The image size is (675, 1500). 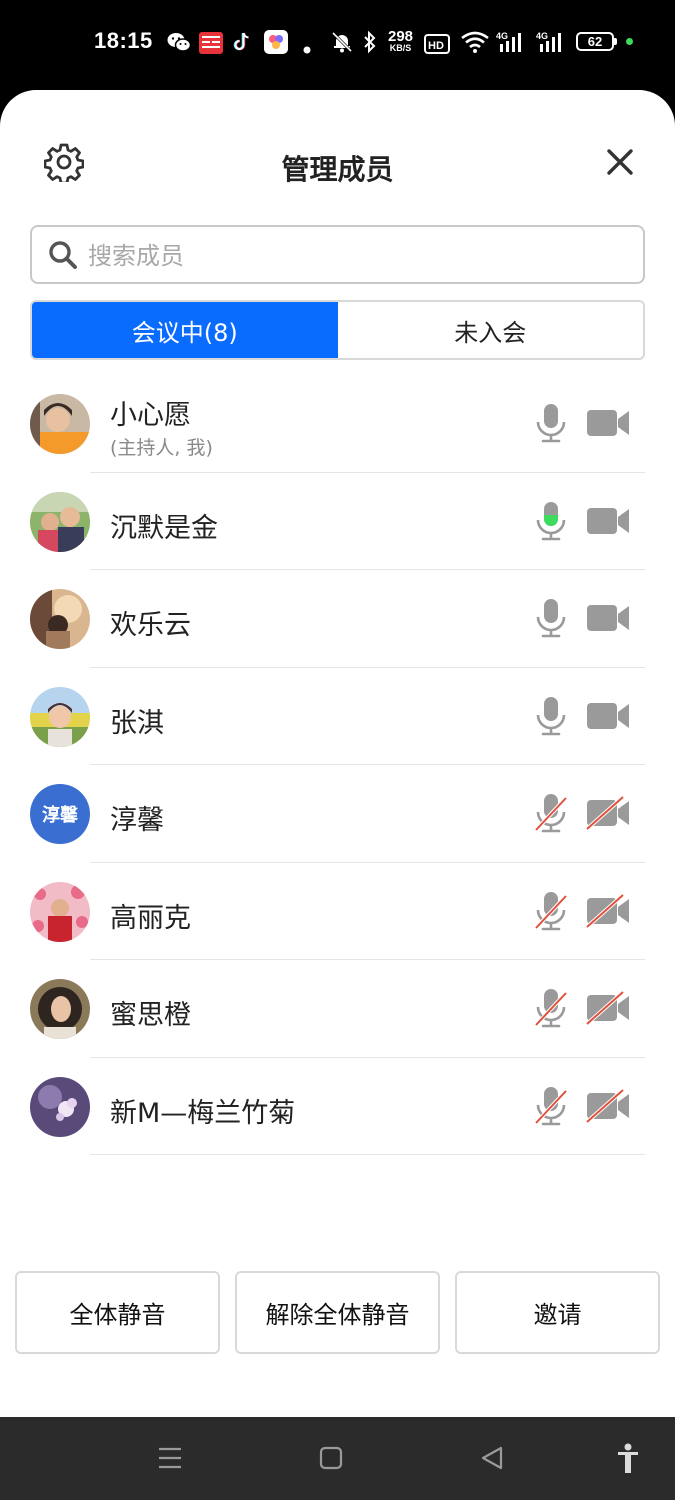 What do you see at coordinates (337, 424) in the screenshot?
I see `list-item: 小心愿 (主持人, 我)` at bounding box center [337, 424].